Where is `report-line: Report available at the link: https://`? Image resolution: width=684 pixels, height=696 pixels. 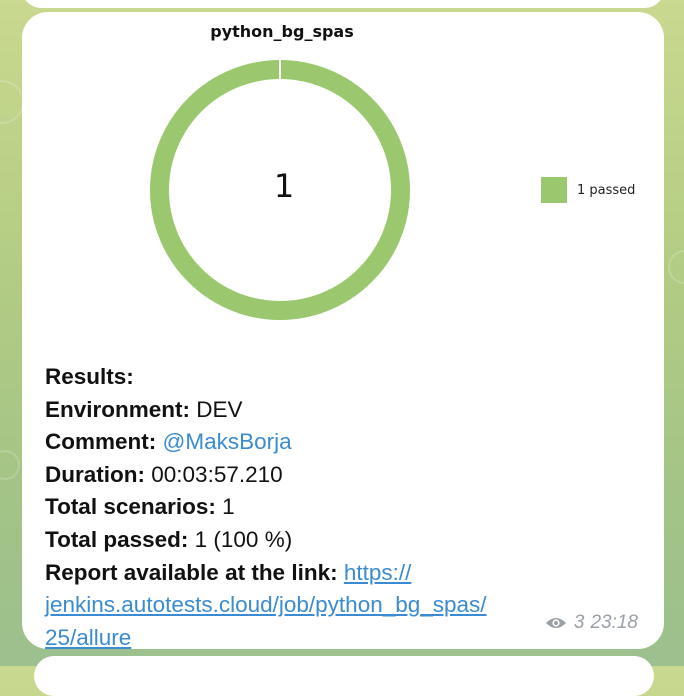
report-line: Report available at the link: https:// is located at coordinates (345, 573).